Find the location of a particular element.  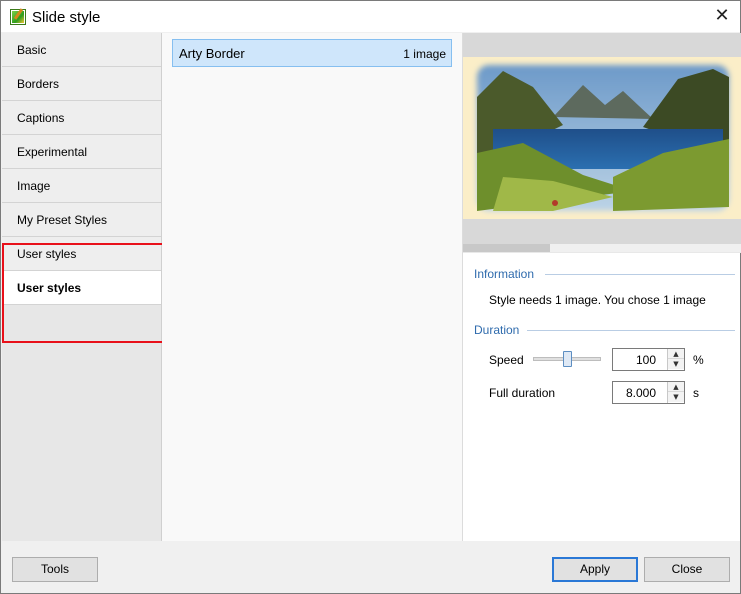

sidebar-item-my-preset-styles: My Preset Styles is located at coordinates (81, 220).